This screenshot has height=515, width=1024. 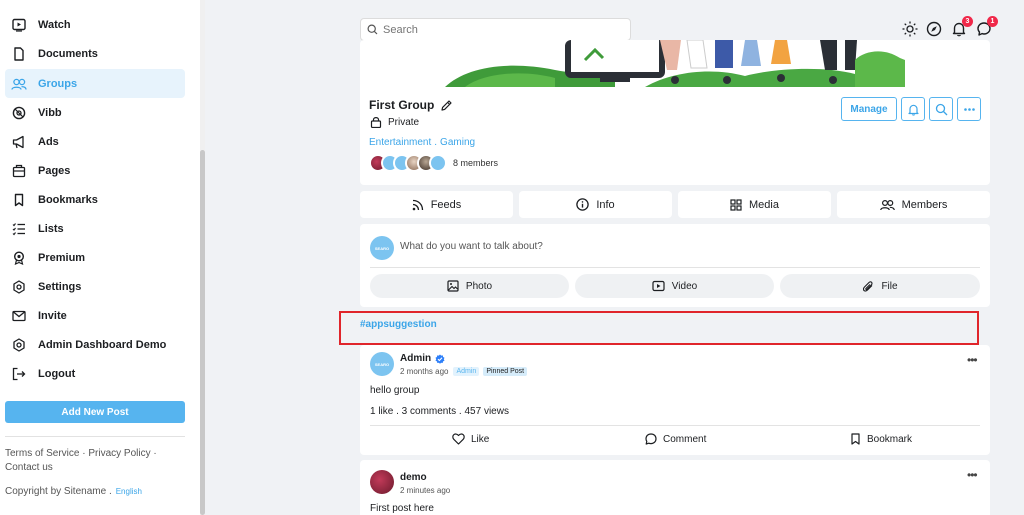 What do you see at coordinates (470, 439) in the screenshot?
I see `like-button: Like` at bounding box center [470, 439].